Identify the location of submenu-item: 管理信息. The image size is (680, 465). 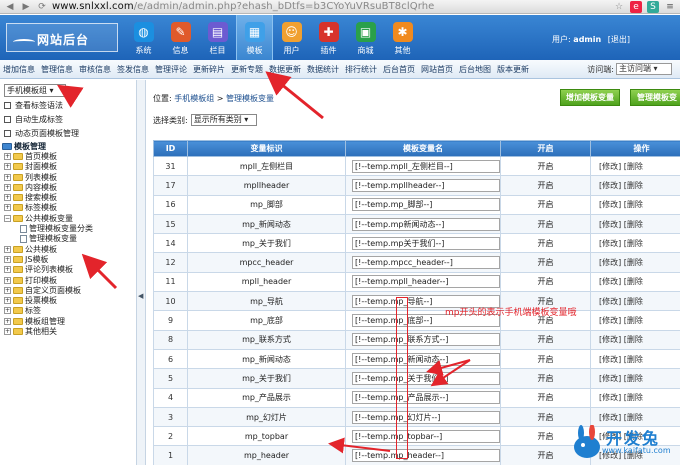
(57, 69).